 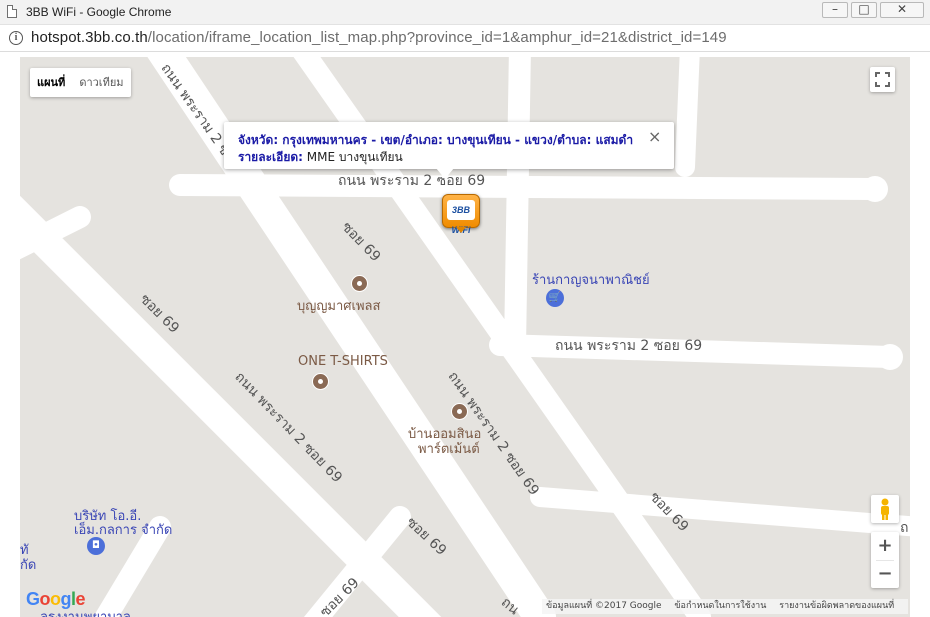 I want to click on fullscreen-icon, so click(x=882, y=79).